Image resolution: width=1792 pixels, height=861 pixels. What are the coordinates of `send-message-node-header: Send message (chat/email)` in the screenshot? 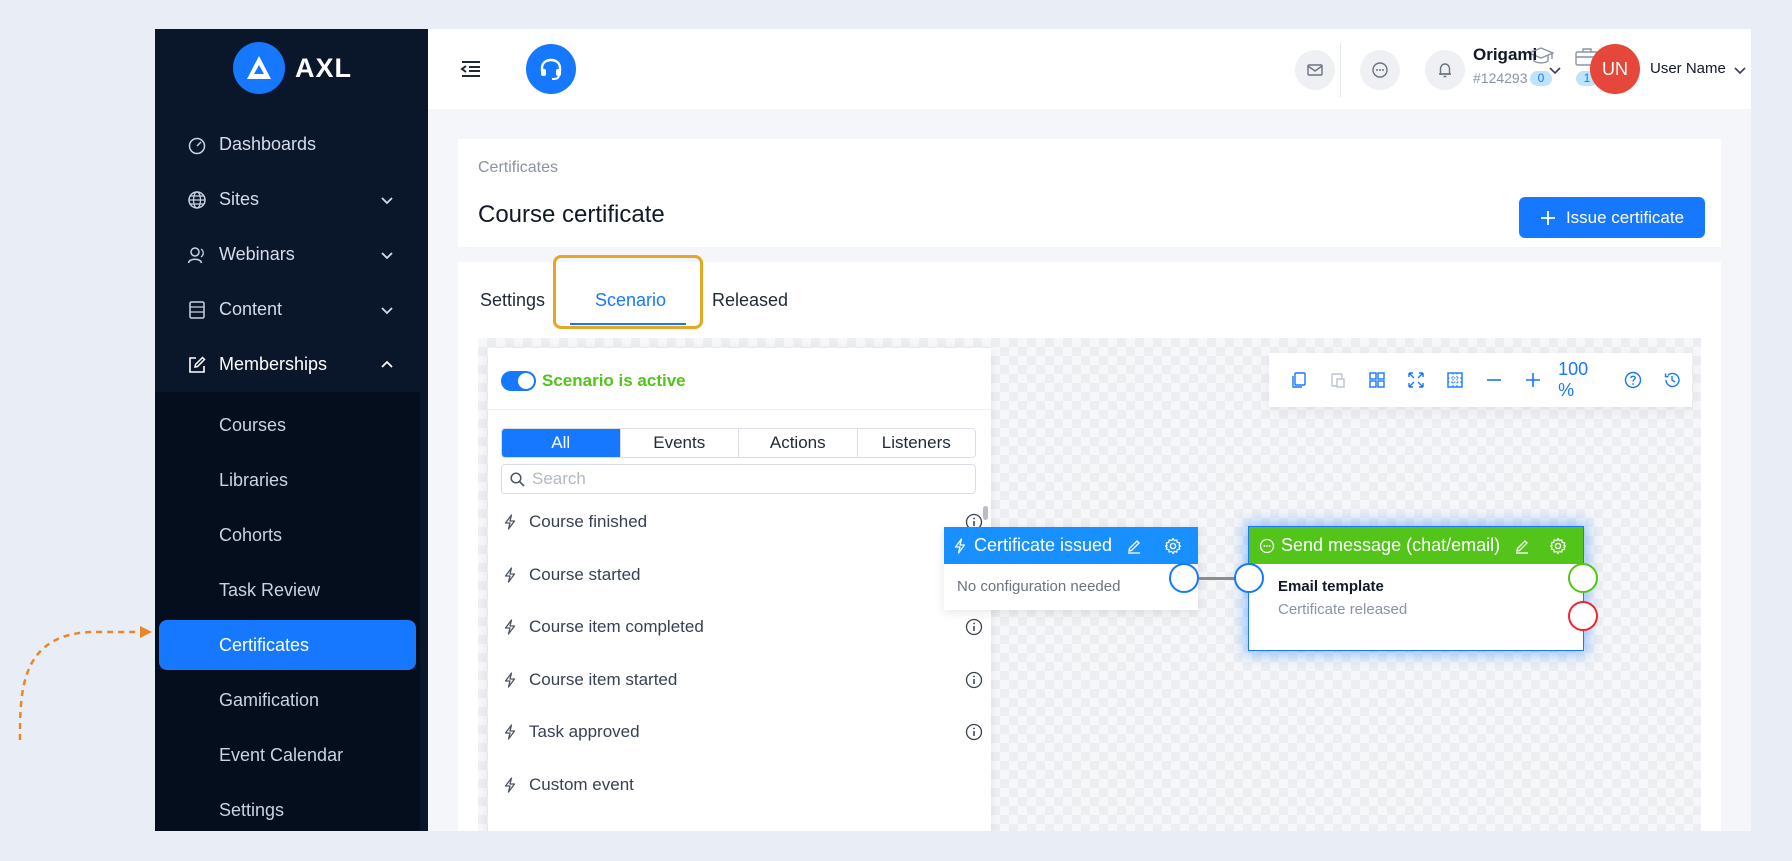 It's located at (1416, 545).